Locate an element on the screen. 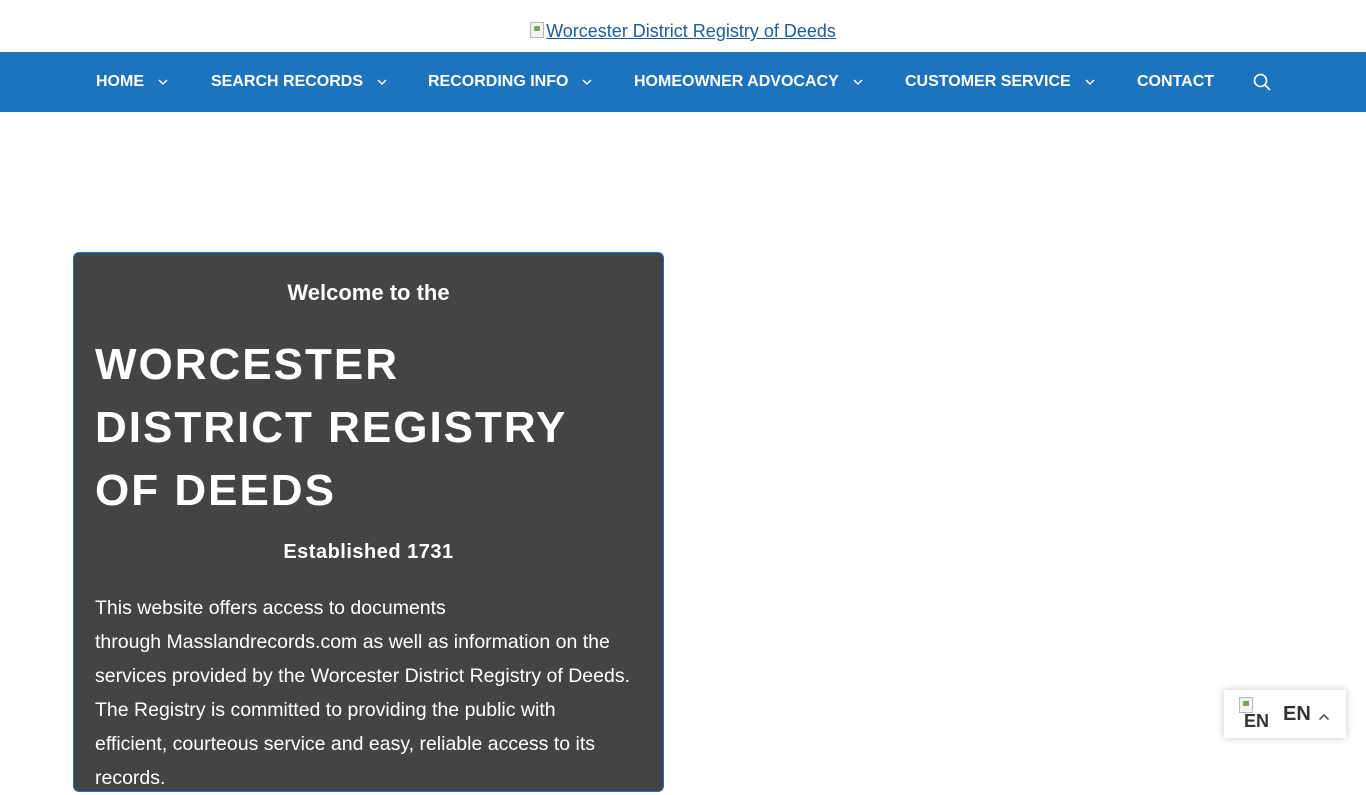  title-line: WORCESTER is located at coordinates (247, 364).